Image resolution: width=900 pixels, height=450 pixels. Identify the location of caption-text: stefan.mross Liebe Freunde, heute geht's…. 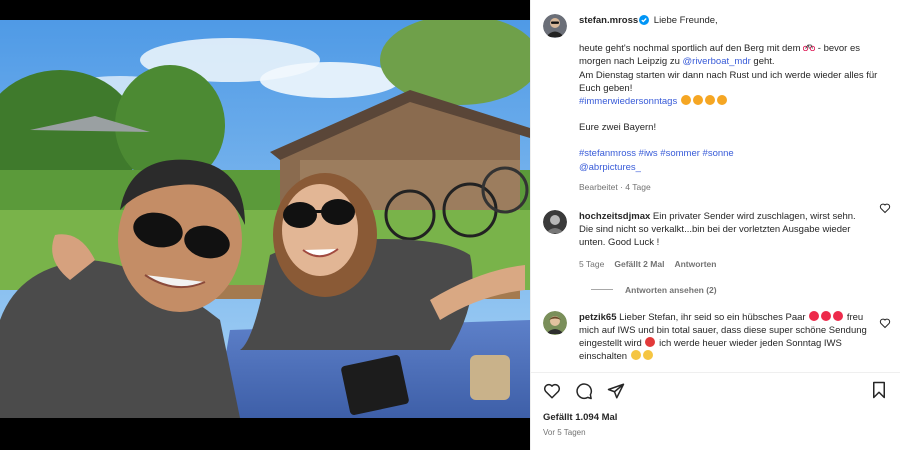
(733, 104).